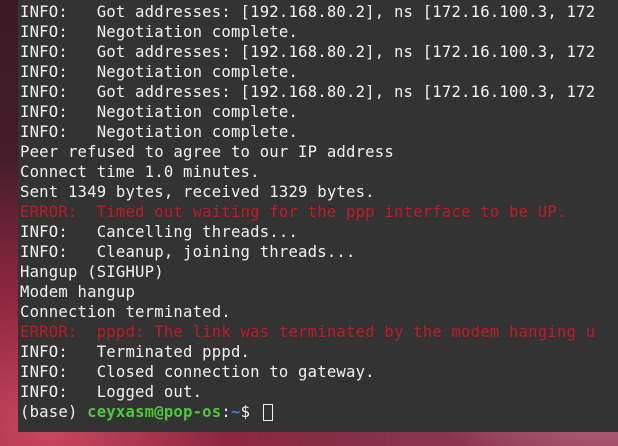 The width and height of the screenshot is (618, 446). What do you see at coordinates (250, 412) in the screenshot?
I see `prompt-symbol: $` at bounding box center [250, 412].